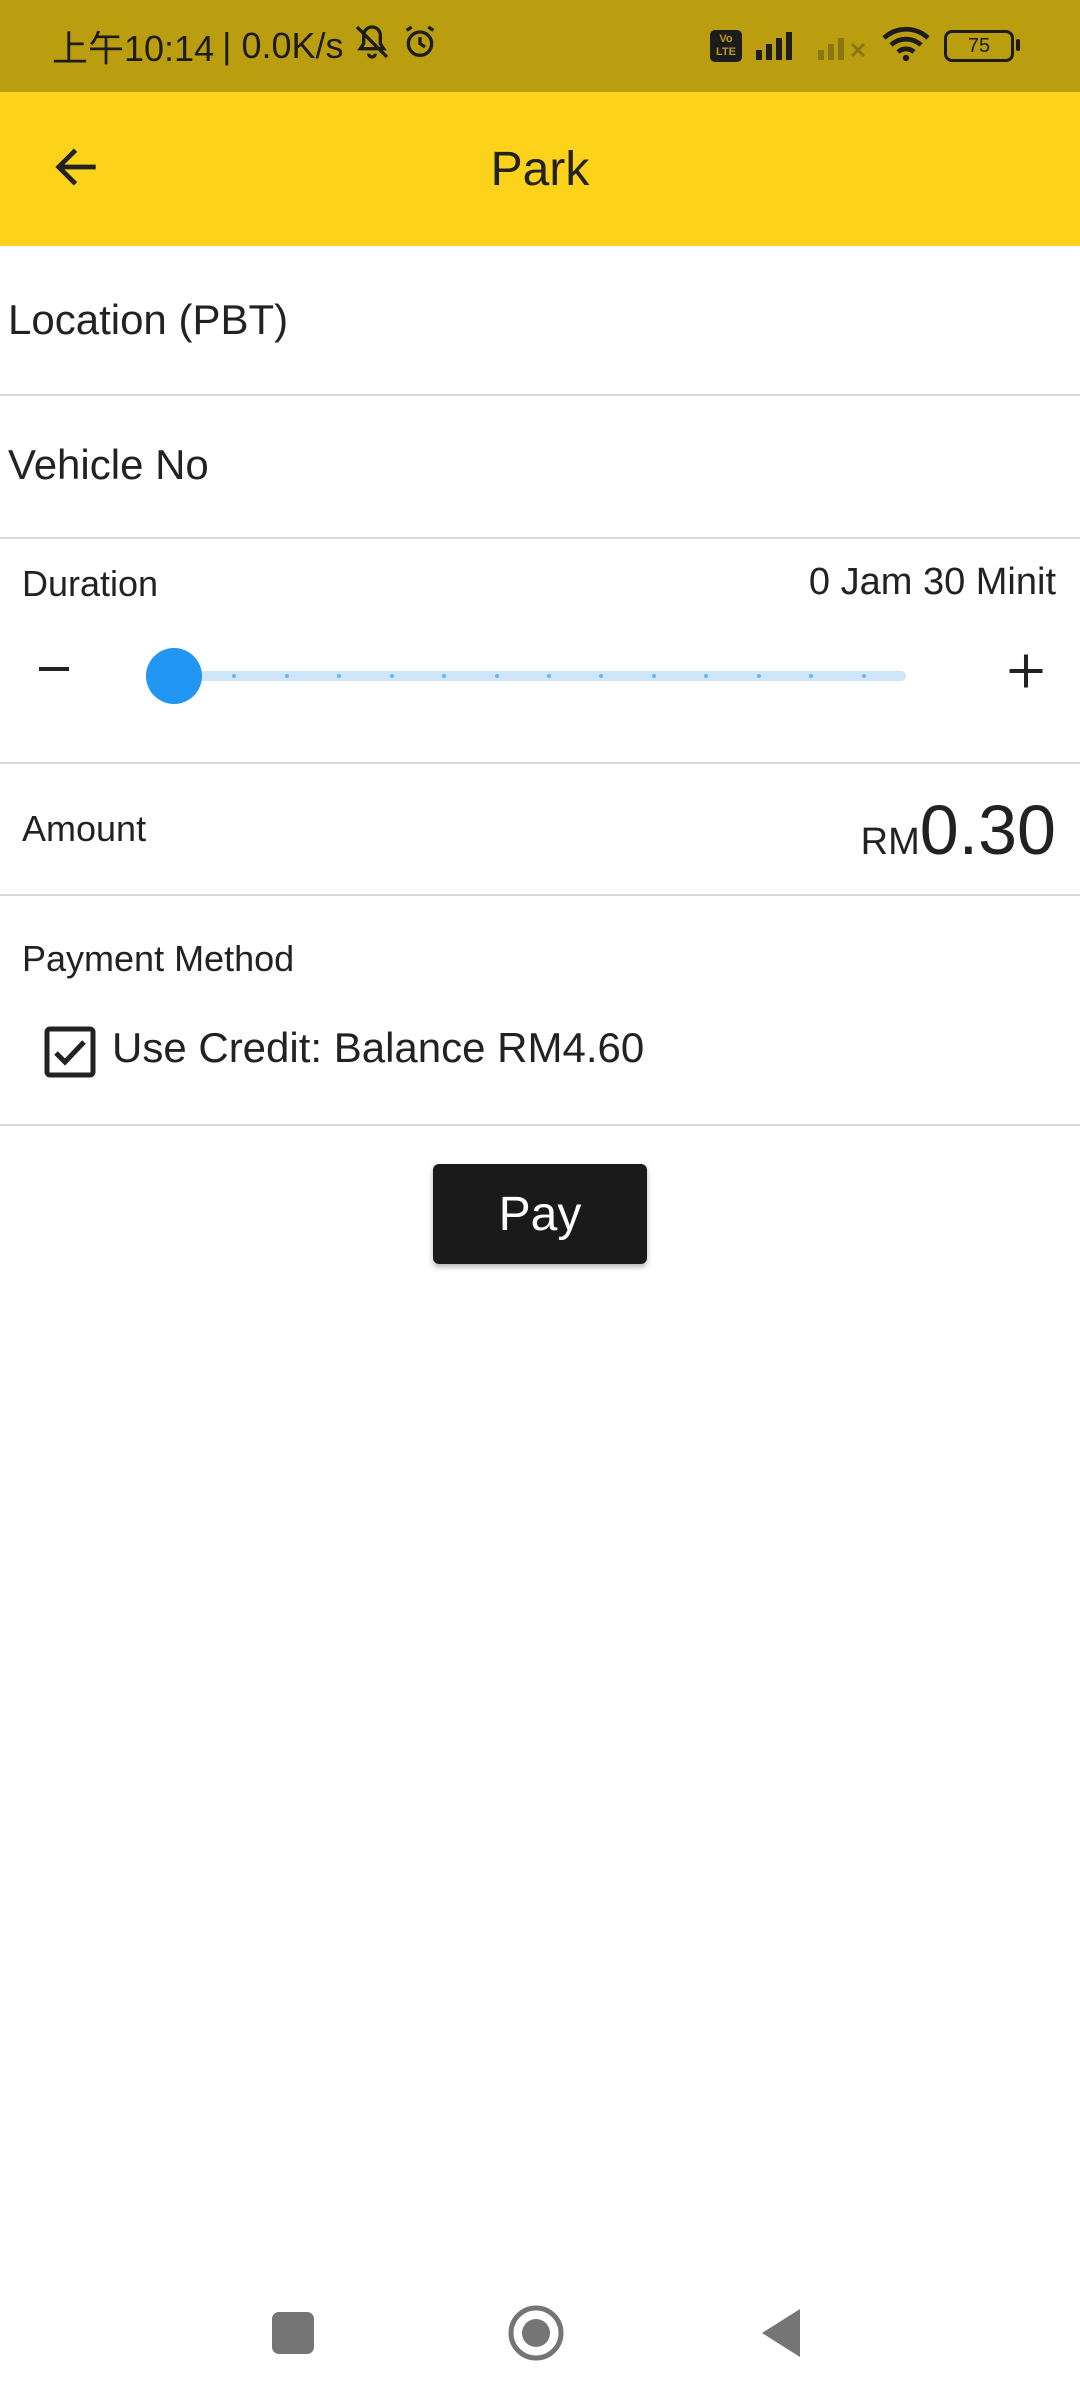  Describe the element at coordinates (90, 583) in the screenshot. I see `duration-label: Duration` at that location.